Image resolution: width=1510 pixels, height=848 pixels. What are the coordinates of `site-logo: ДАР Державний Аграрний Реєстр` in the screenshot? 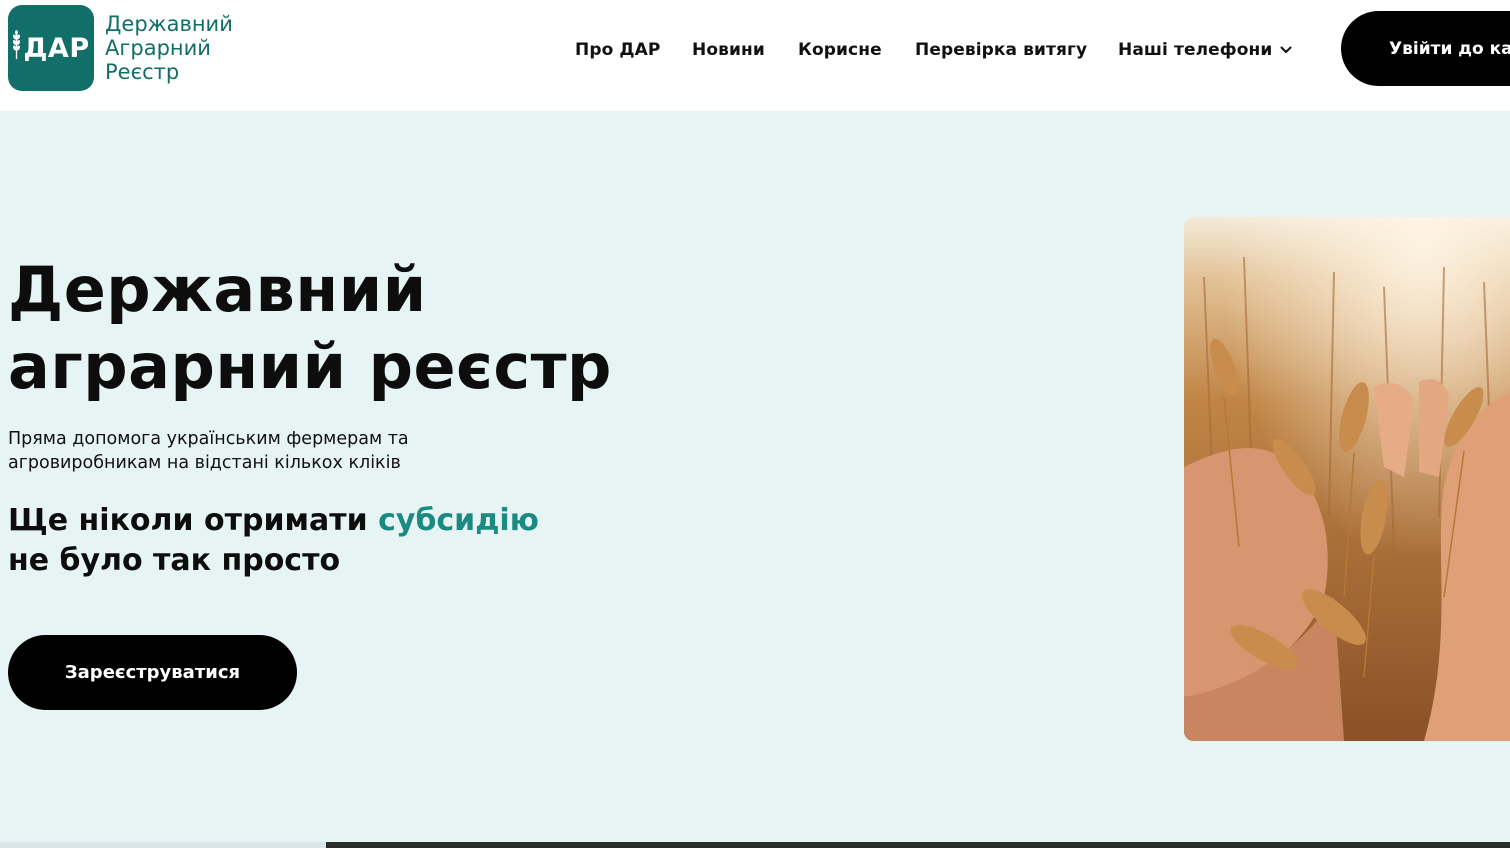 It's located at (120, 48).